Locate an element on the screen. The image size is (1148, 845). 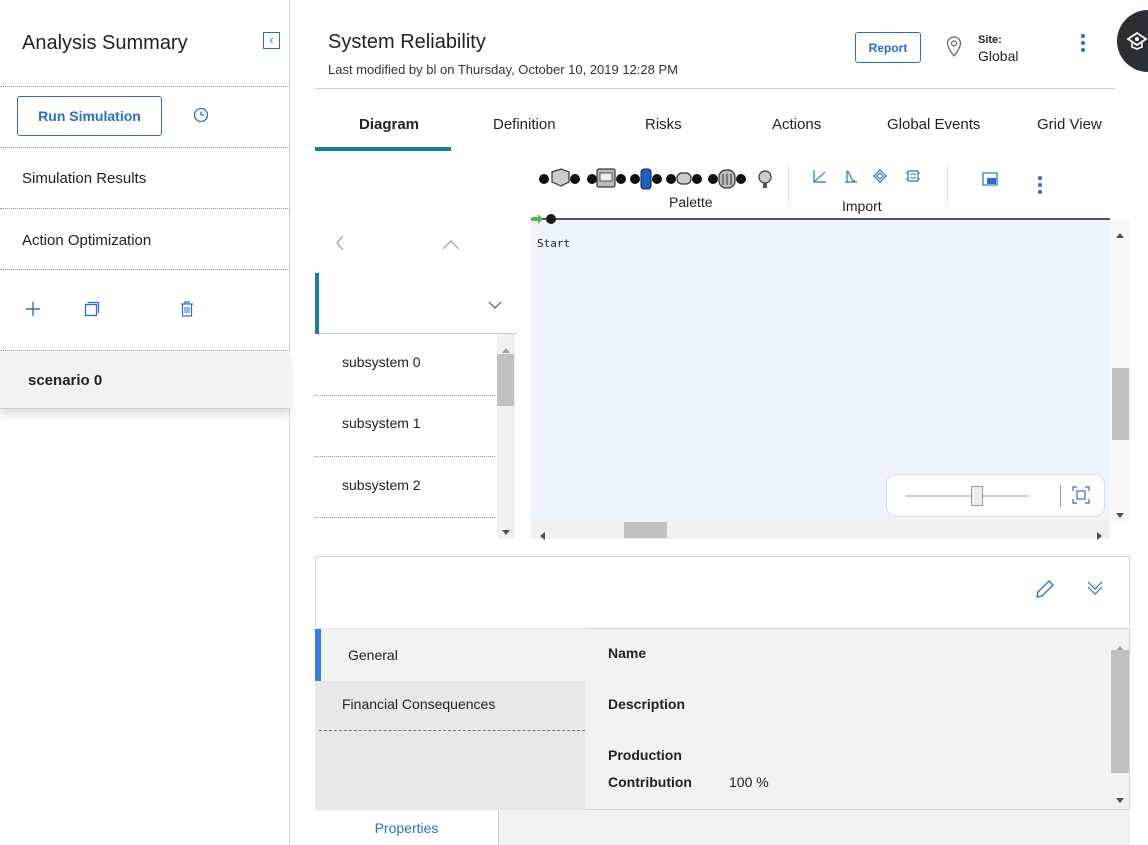
scroll-up-icon is located at coordinates (1120, 234).